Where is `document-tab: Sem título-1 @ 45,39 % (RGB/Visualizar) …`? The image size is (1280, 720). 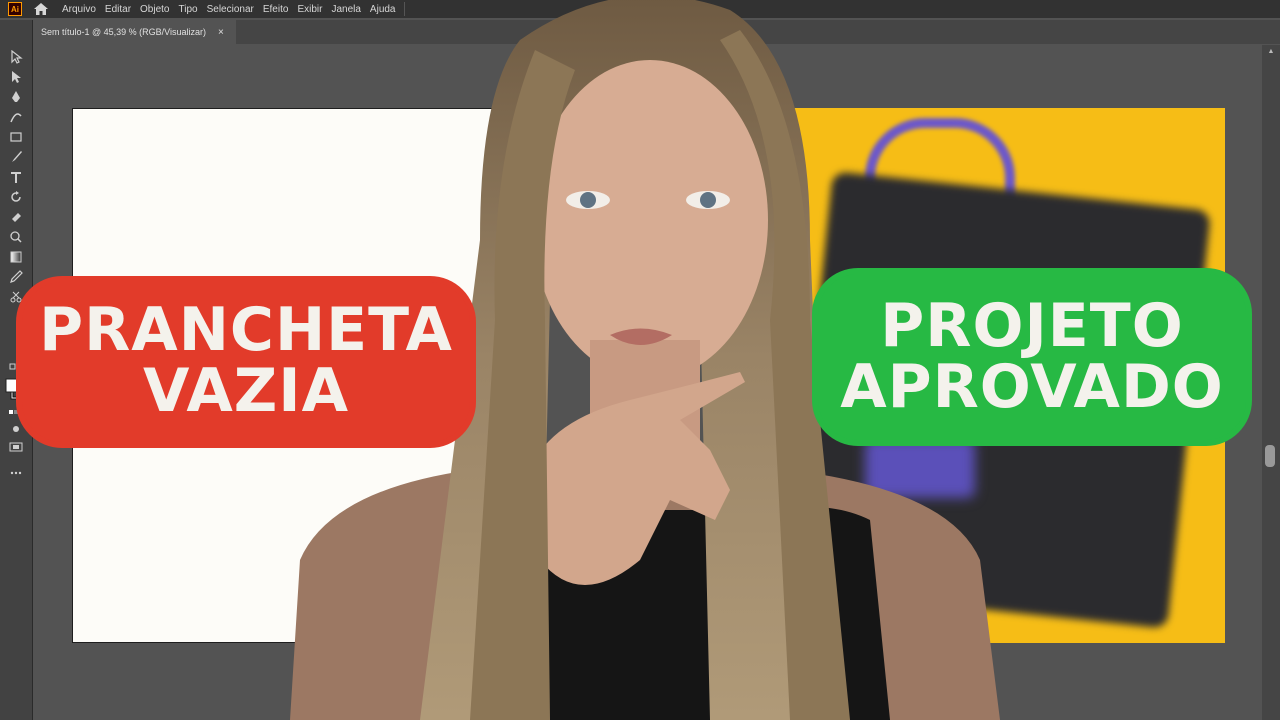 document-tab: Sem título-1 @ 45,39 % (RGB/Visualizar) … is located at coordinates (135, 32).